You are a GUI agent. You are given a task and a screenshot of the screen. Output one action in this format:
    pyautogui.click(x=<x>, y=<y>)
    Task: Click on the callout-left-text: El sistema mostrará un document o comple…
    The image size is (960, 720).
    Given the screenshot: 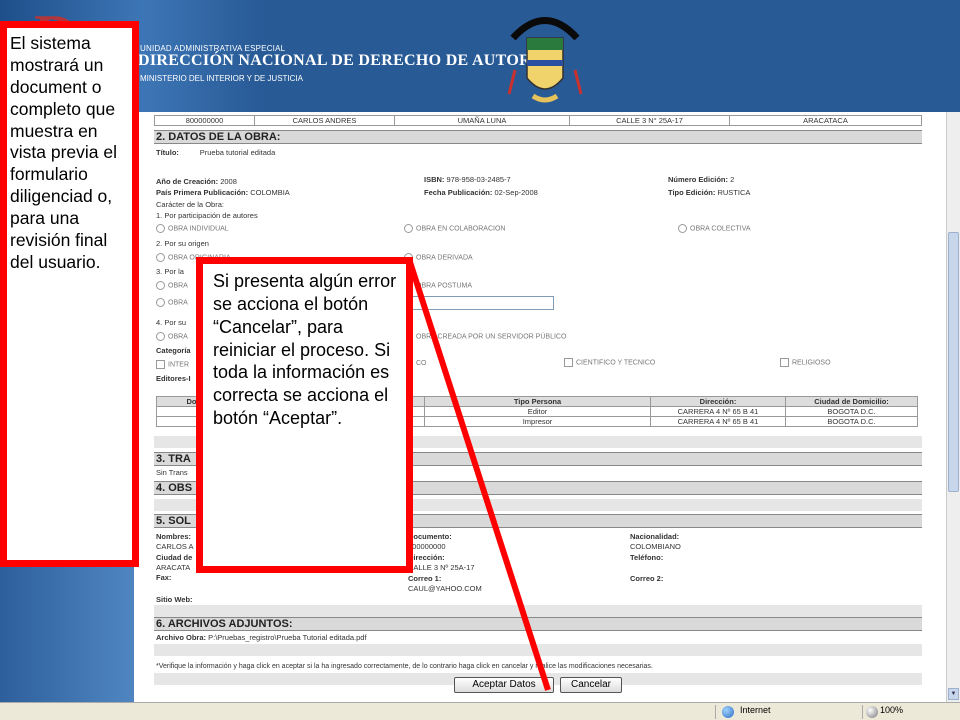 What is the action you would take?
    pyautogui.click(x=63, y=152)
    